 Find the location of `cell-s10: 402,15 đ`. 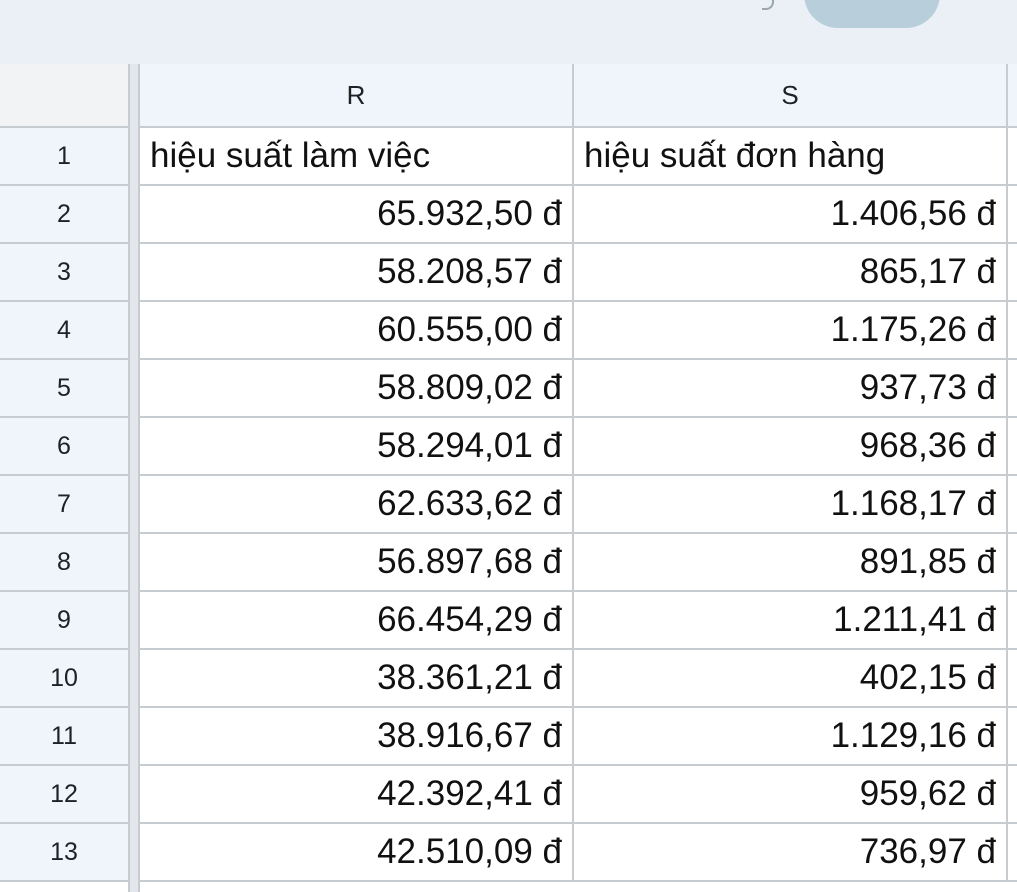

cell-s10: 402,15 đ is located at coordinates (791, 679).